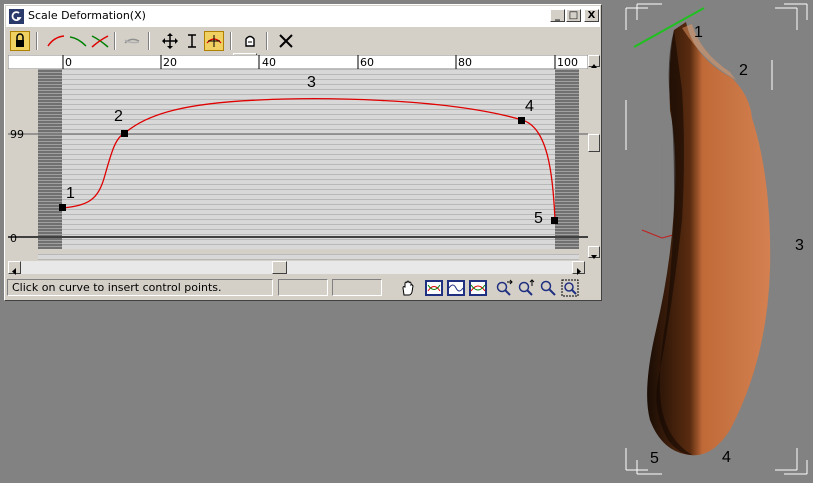 This screenshot has width=813, height=483. I want to click on move-arrows-icon, so click(170, 41).